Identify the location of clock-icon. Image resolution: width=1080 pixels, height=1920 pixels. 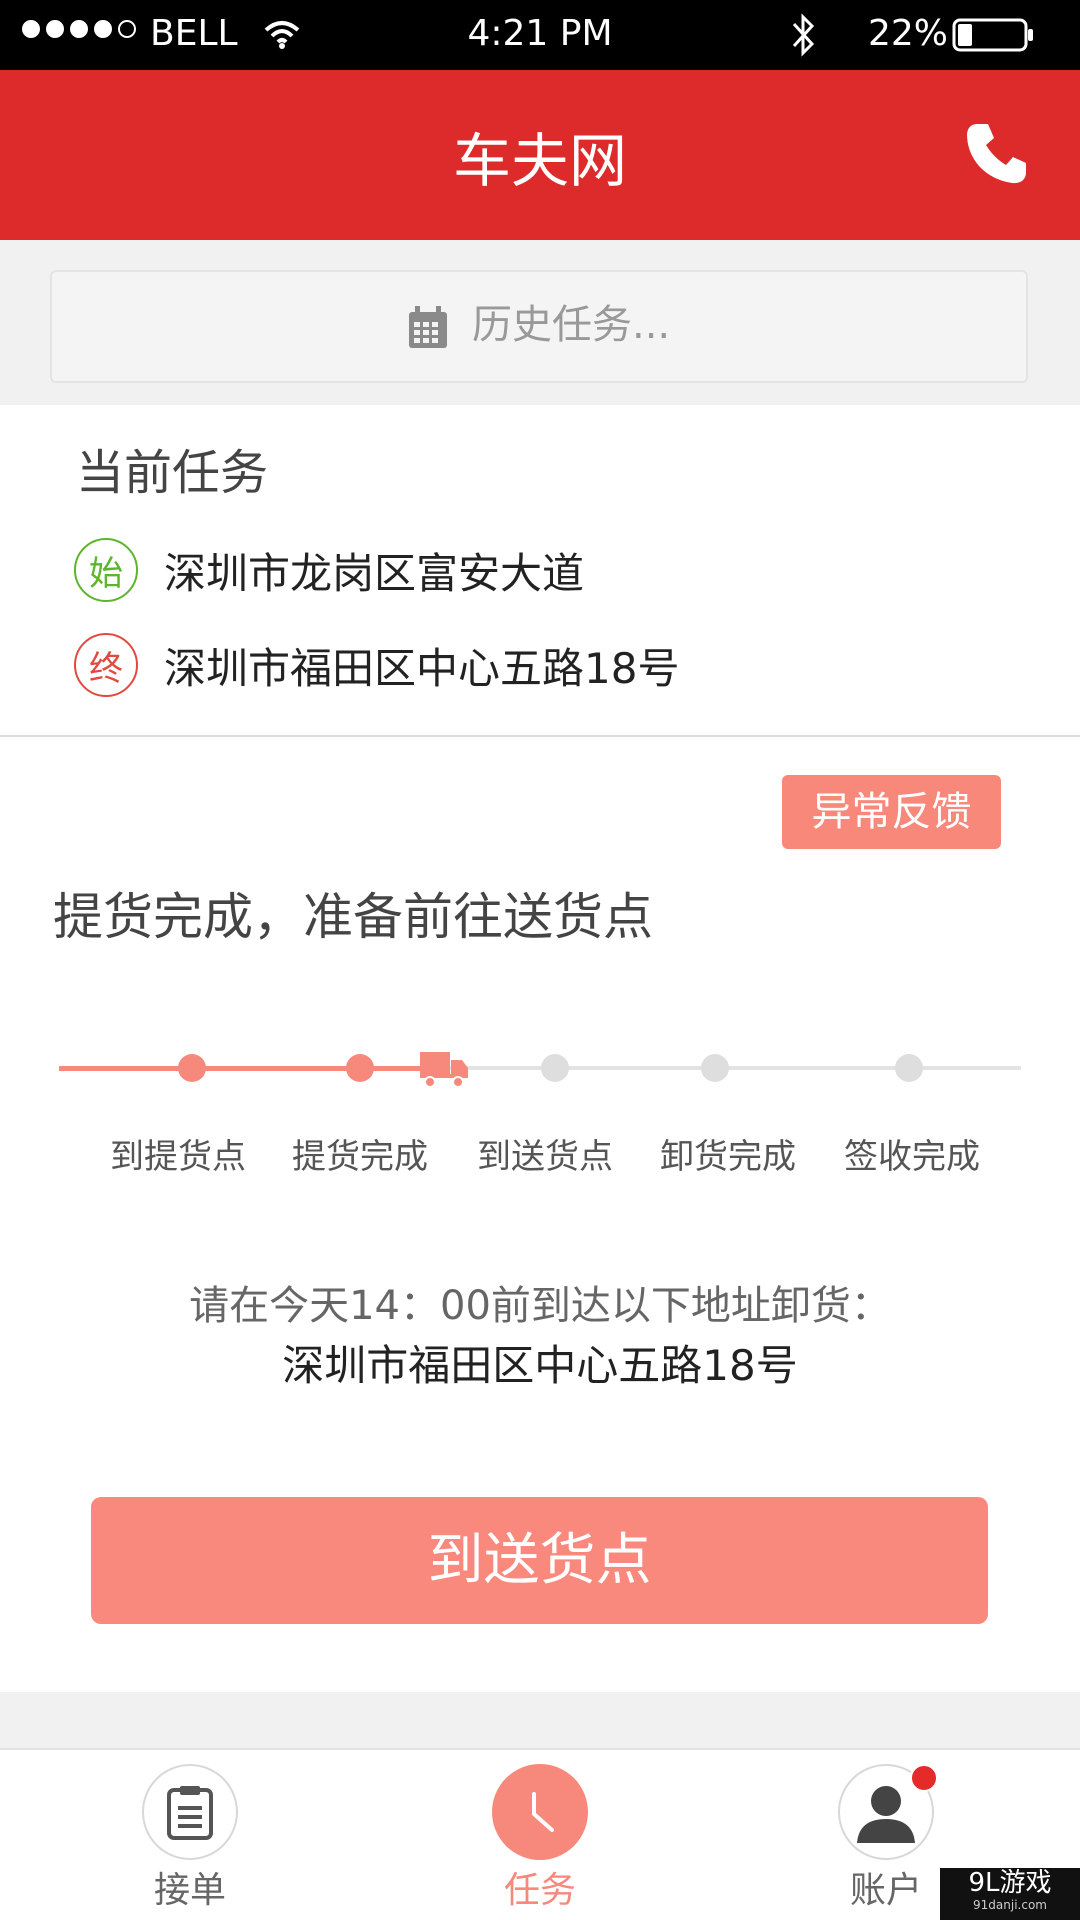
(540, 1812).